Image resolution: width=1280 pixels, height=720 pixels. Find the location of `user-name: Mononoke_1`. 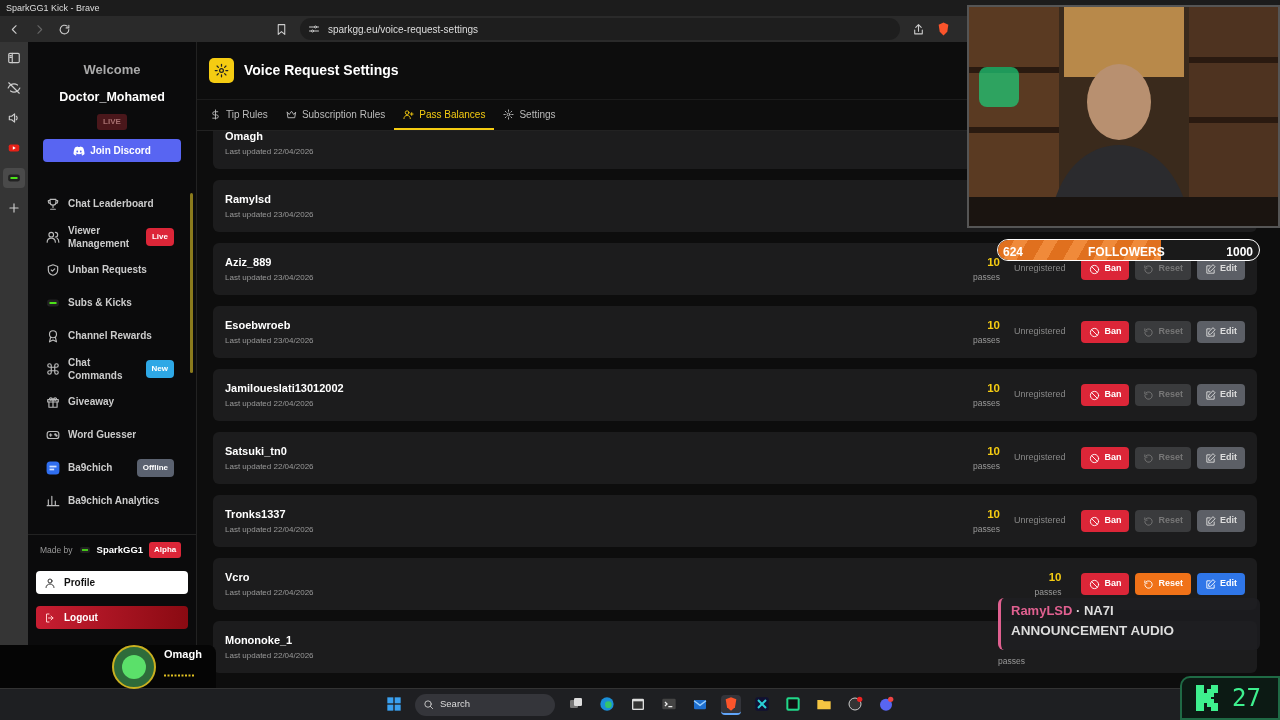

user-name: Mononoke_1 is located at coordinates (259, 640).